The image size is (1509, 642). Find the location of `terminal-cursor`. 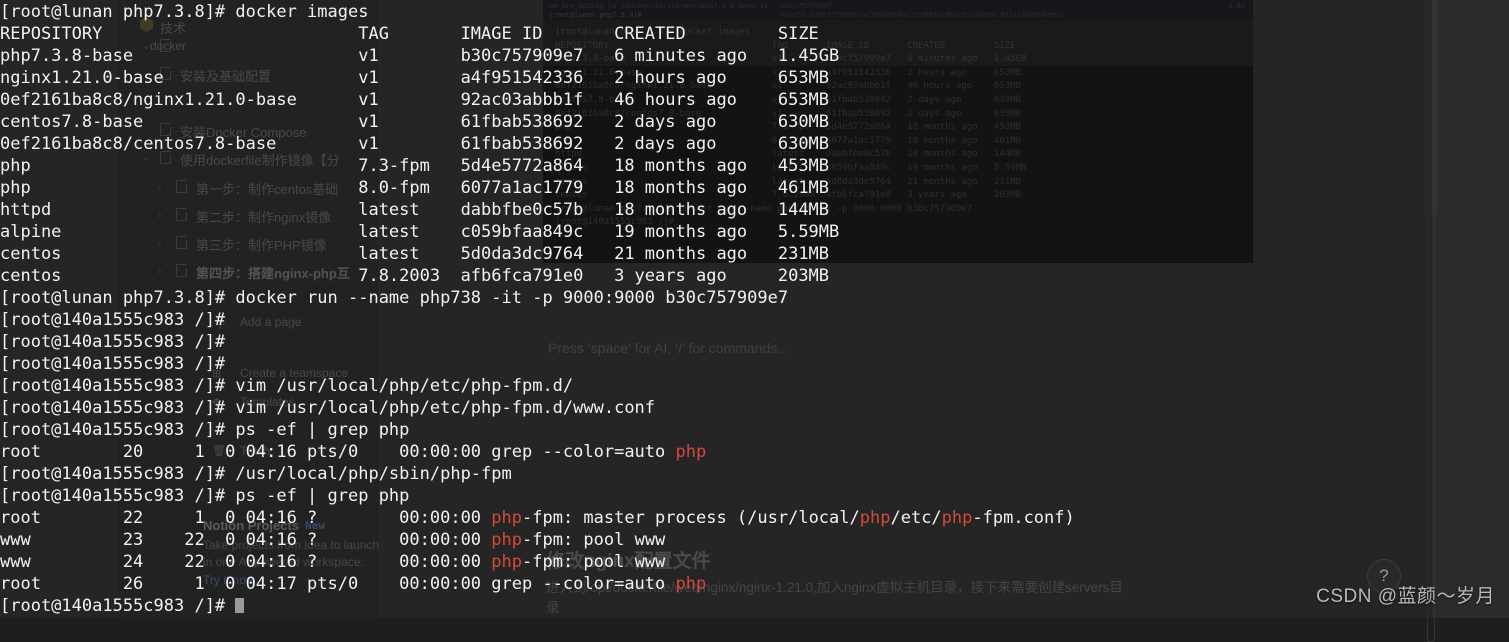

terminal-cursor is located at coordinates (240, 605).